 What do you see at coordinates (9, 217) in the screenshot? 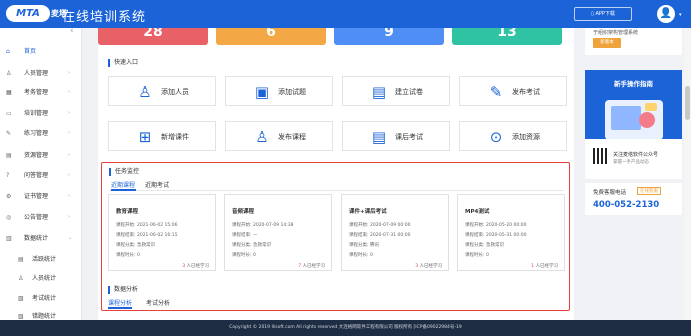
I see `notice-icon: ◎` at bounding box center [9, 217].